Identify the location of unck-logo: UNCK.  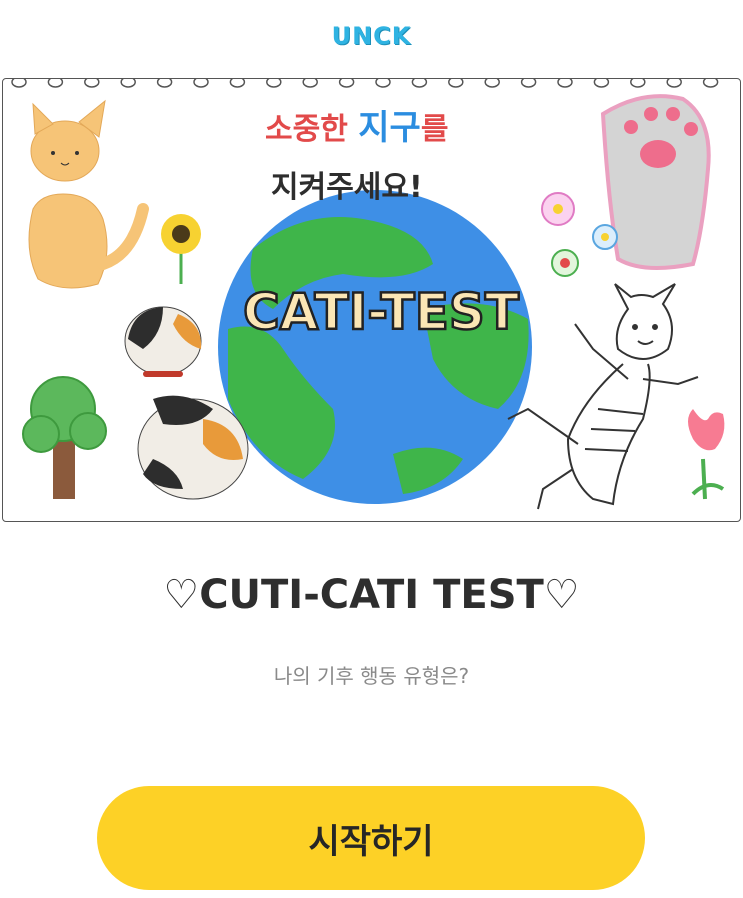
(371, 36).